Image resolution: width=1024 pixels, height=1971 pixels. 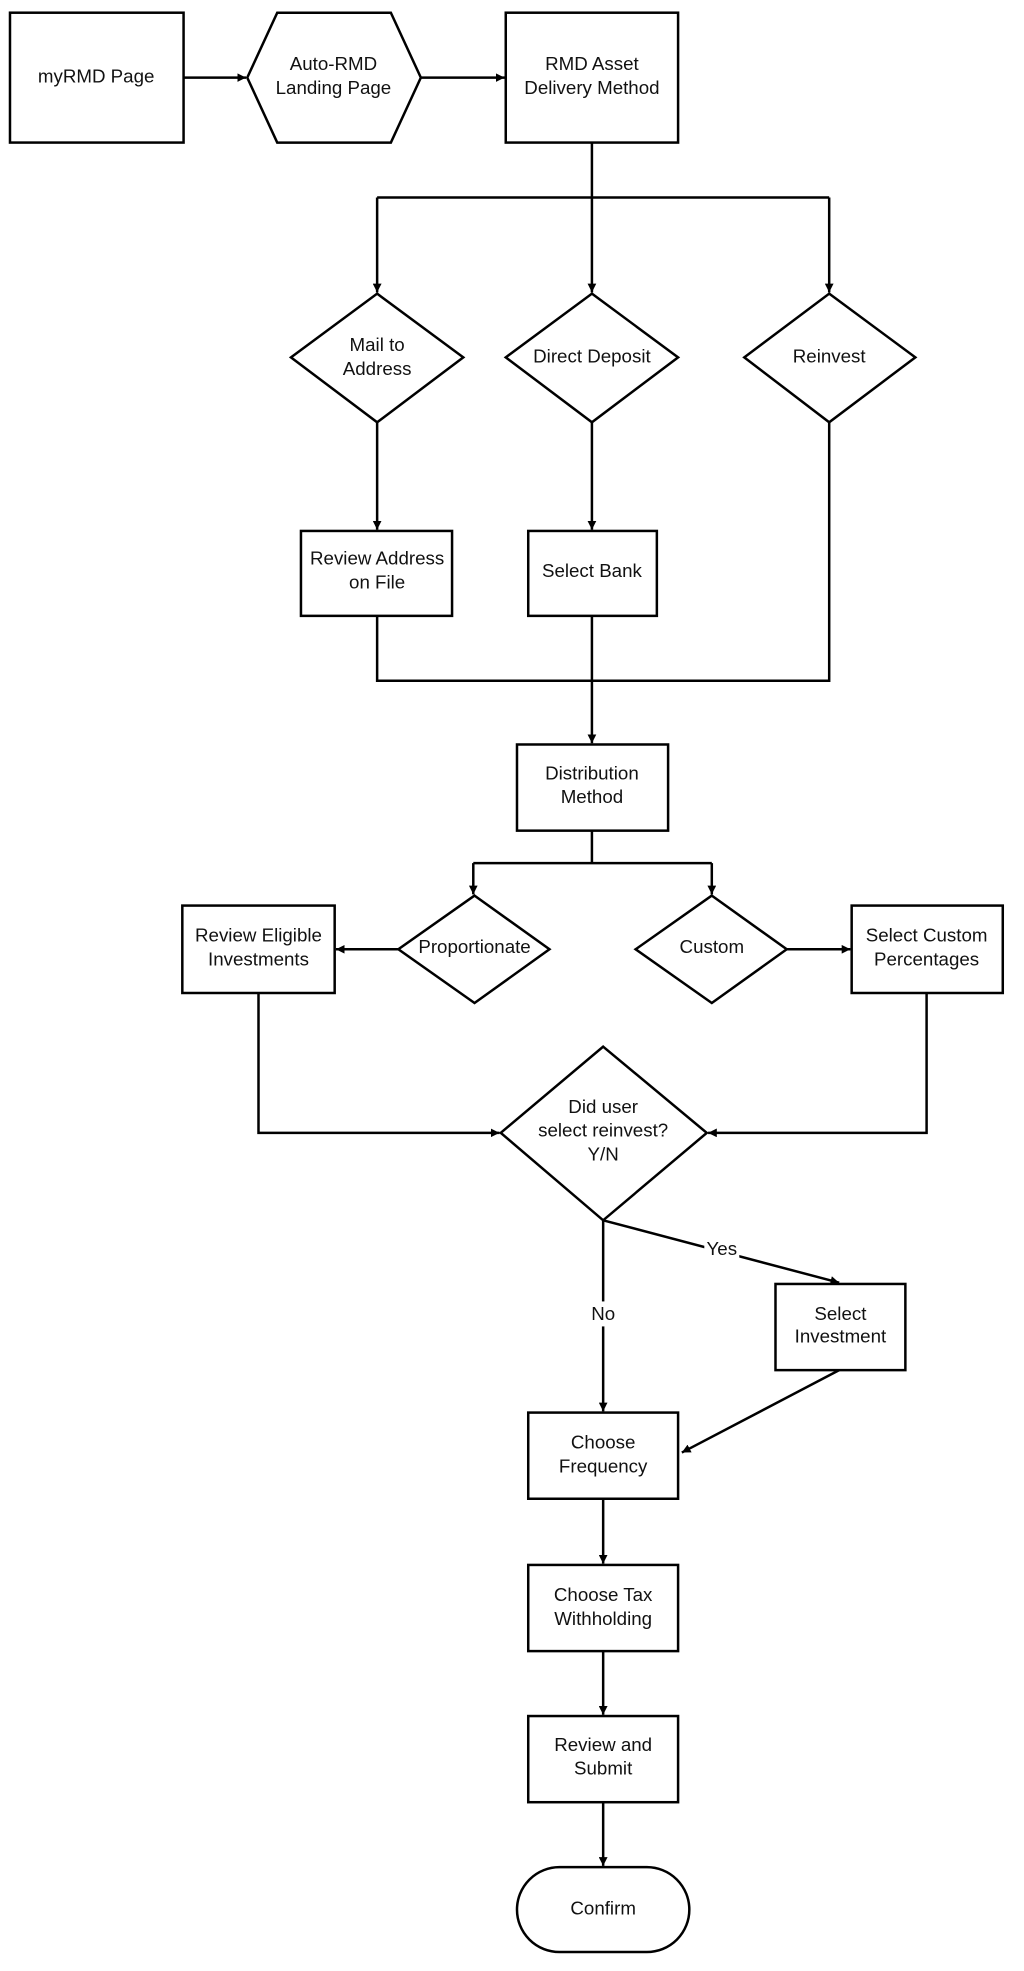 I want to click on node-review-address: Review Address on File, so click(x=376, y=573).